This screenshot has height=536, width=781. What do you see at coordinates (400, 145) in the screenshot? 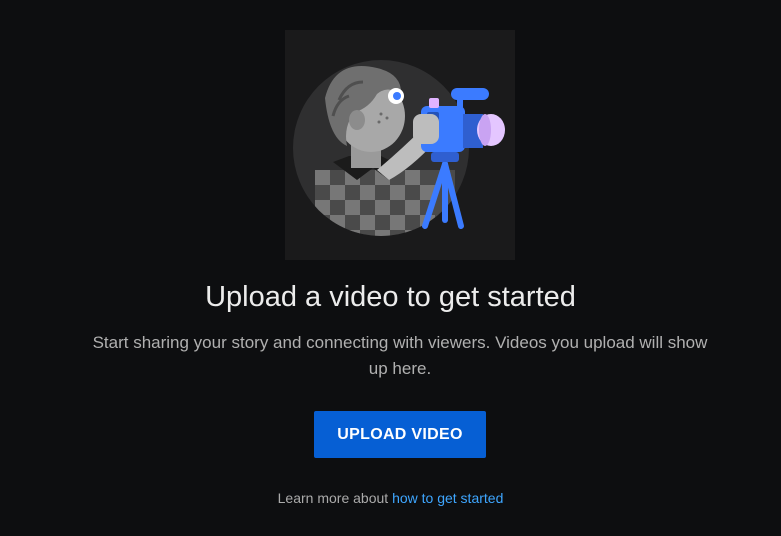
I see `camera-operator-illustration-icon` at bounding box center [400, 145].